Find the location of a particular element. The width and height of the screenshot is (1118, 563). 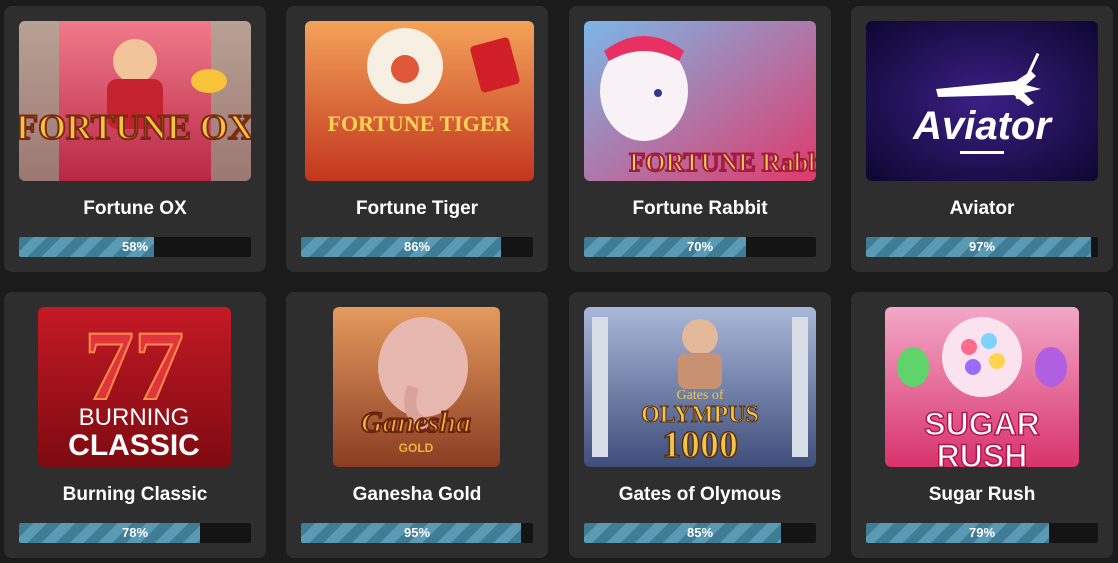

gold-logo-text: GOLD is located at coordinates (416, 448).